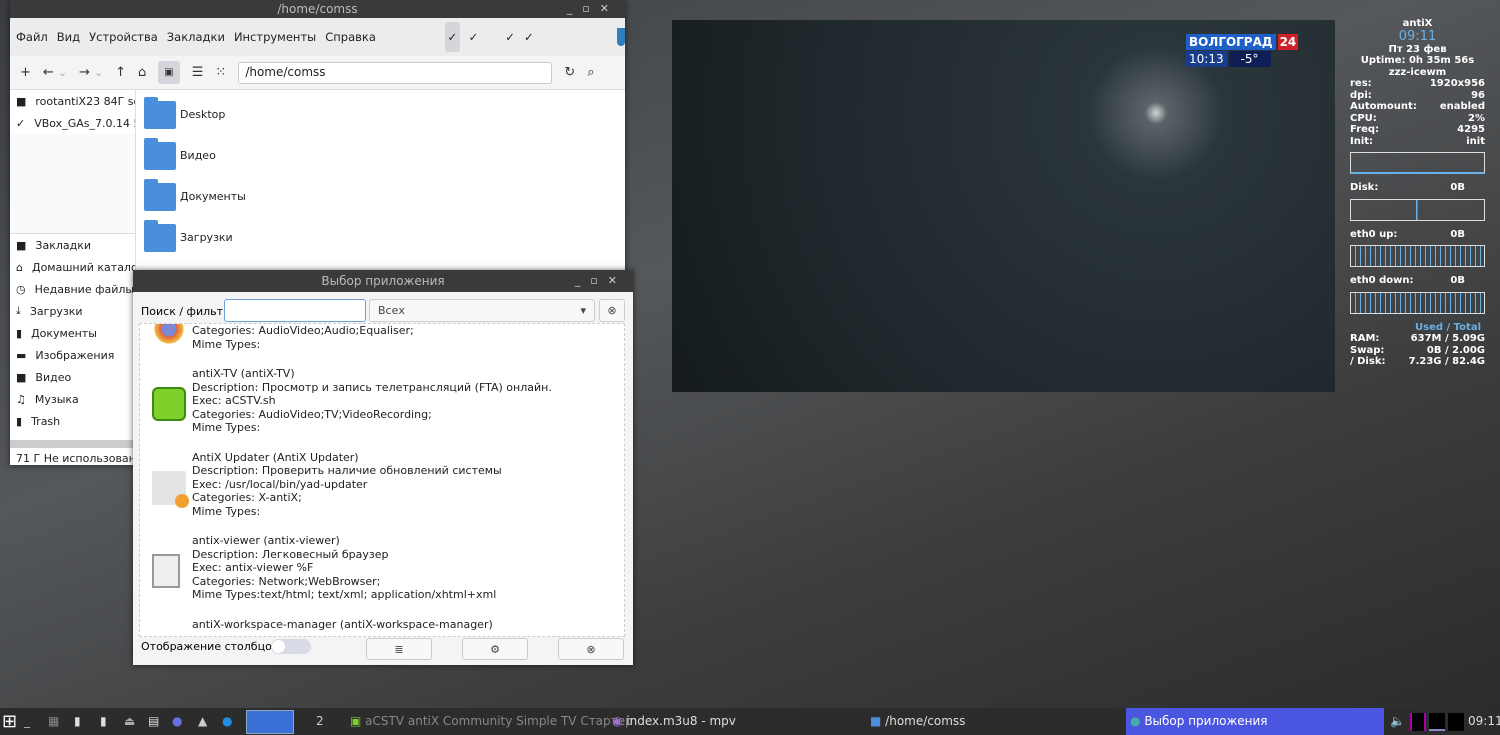 This screenshot has height=735, width=1500. What do you see at coordinates (91, 72) in the screenshot?
I see `forward-icon: → ⌄` at bounding box center [91, 72].